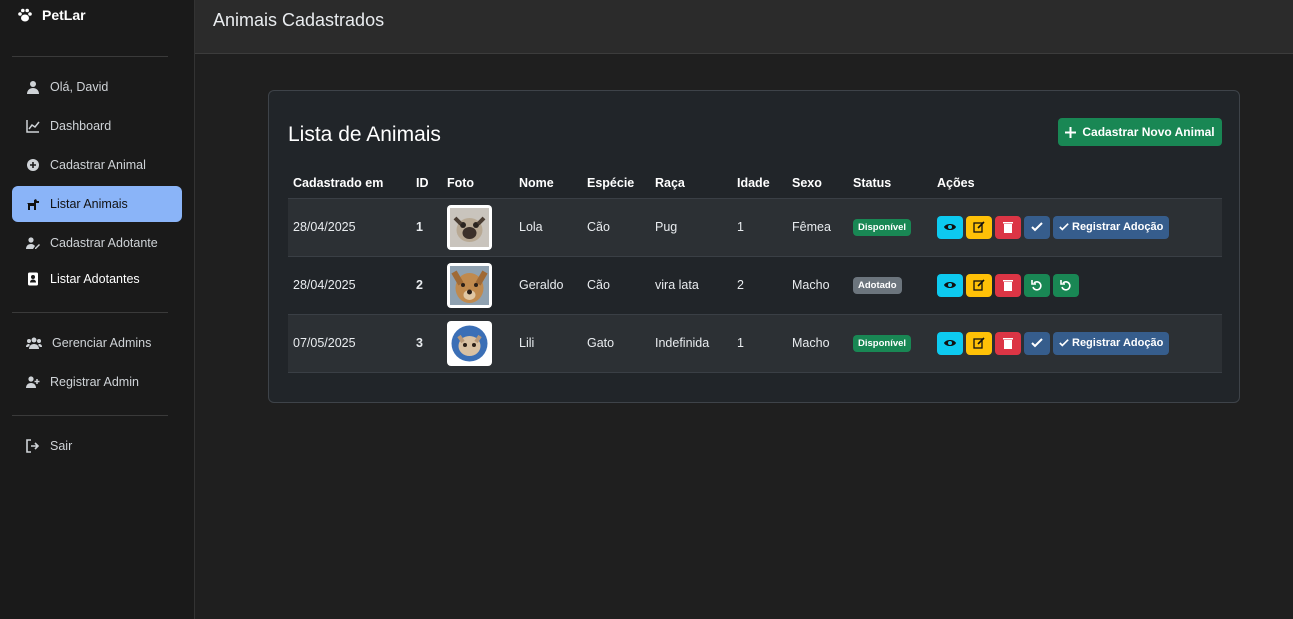  What do you see at coordinates (33, 204) in the screenshot?
I see `dog-icon` at bounding box center [33, 204].